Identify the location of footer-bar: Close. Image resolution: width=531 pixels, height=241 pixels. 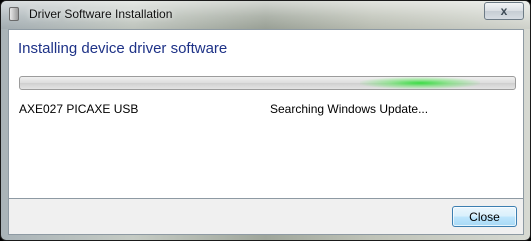
(266, 217).